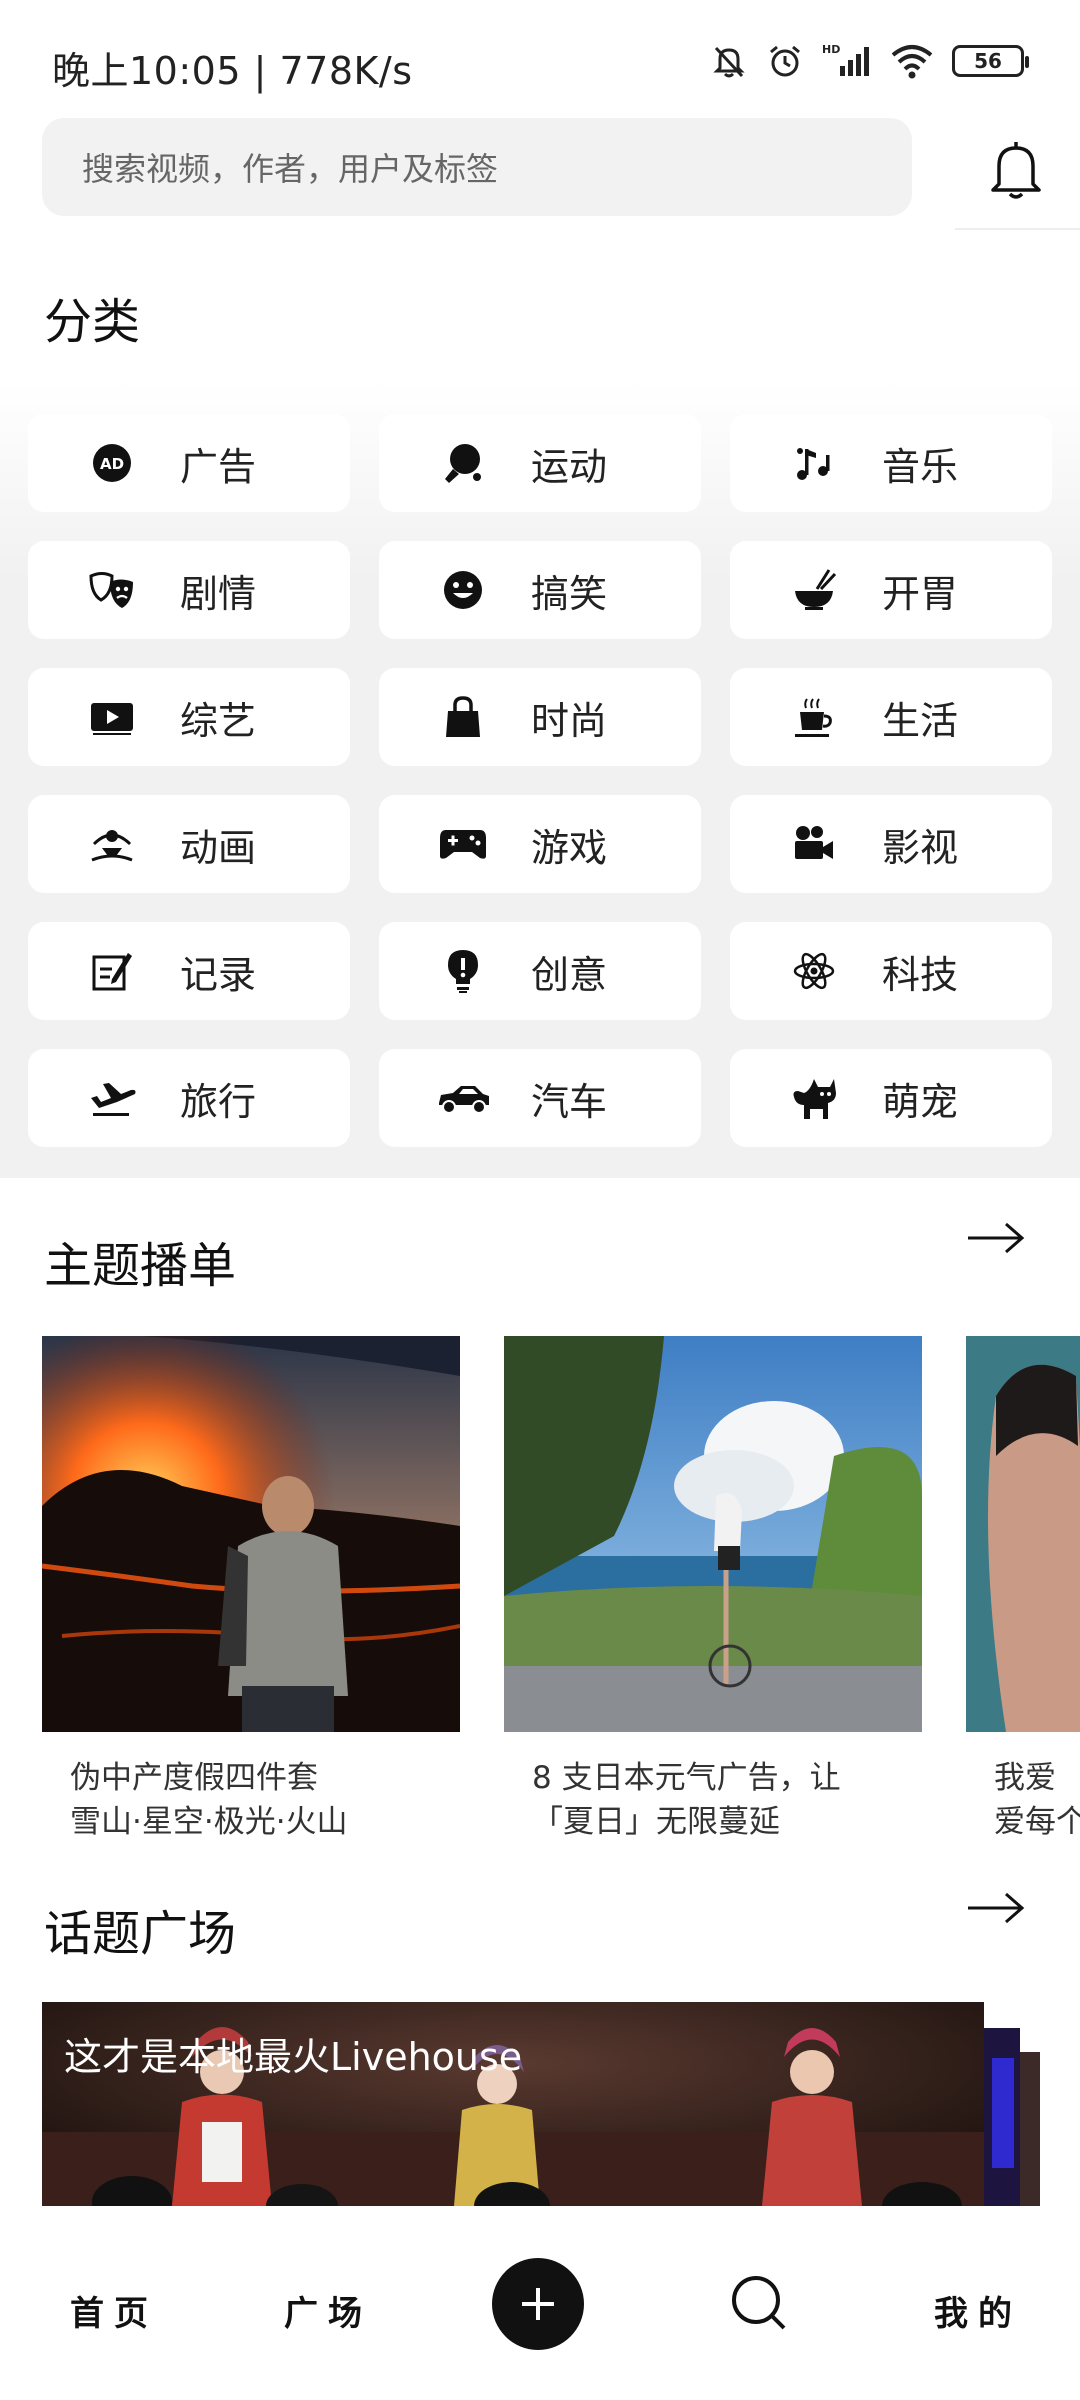 The image size is (1080, 2400). I want to click on cat-icon, so click(814, 1098).